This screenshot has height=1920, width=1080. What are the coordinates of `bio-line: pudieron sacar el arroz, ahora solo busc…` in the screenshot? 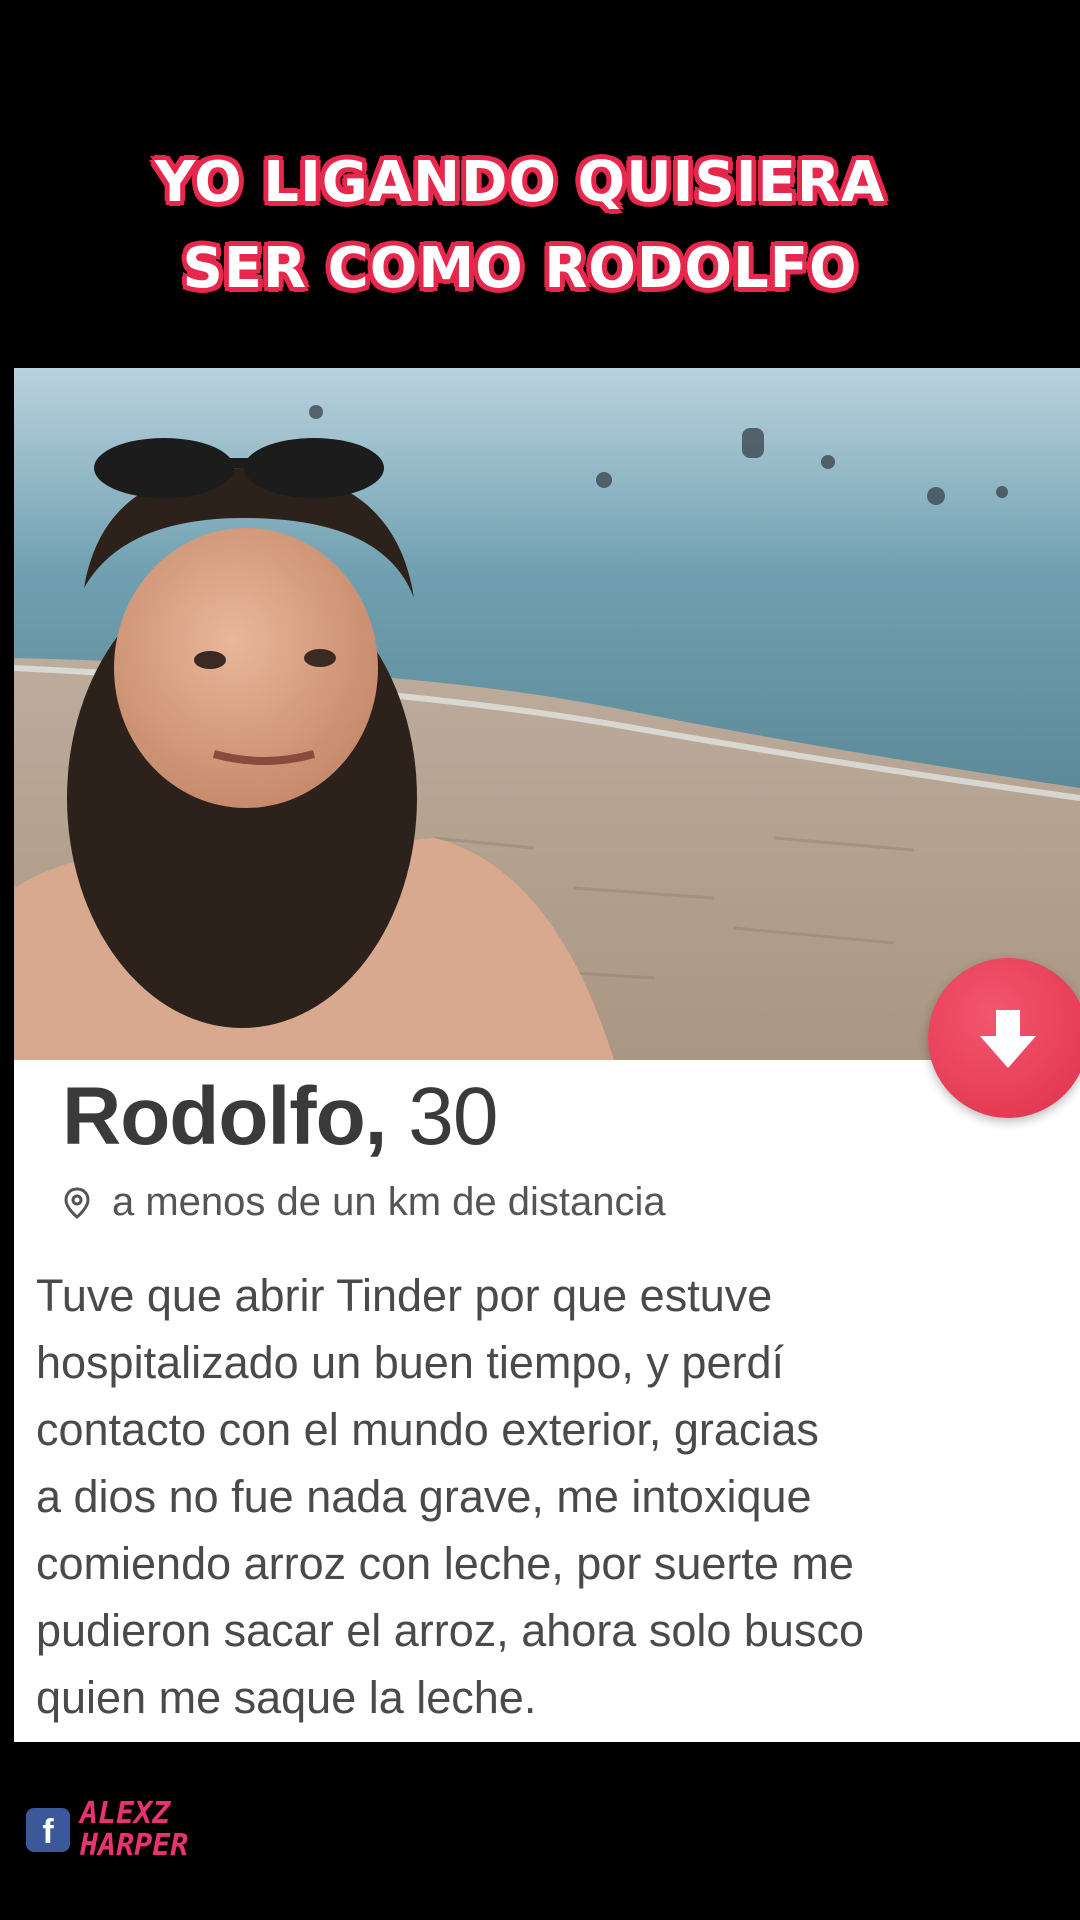 It's located at (450, 1630).